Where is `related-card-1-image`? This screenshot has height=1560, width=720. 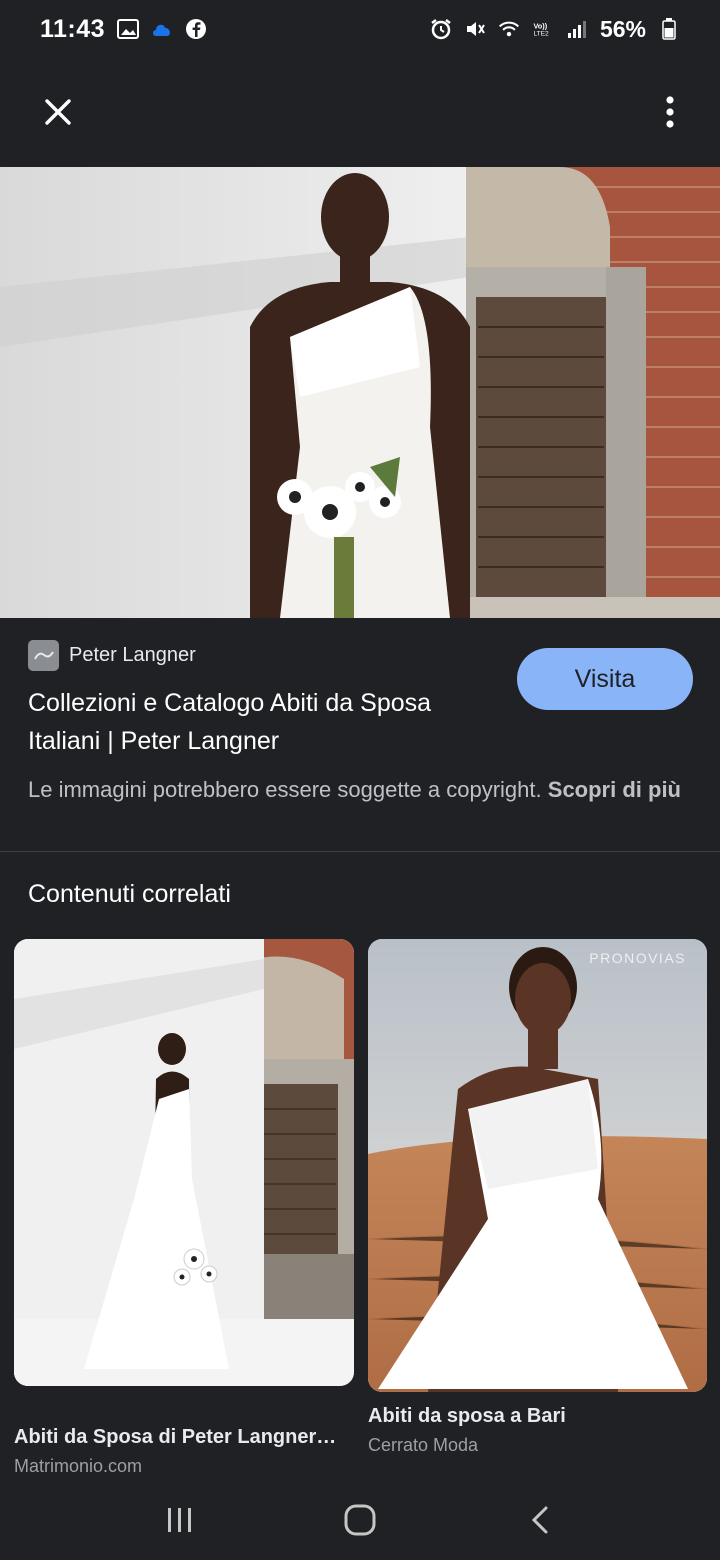
related-card-1-image is located at coordinates (184, 1162).